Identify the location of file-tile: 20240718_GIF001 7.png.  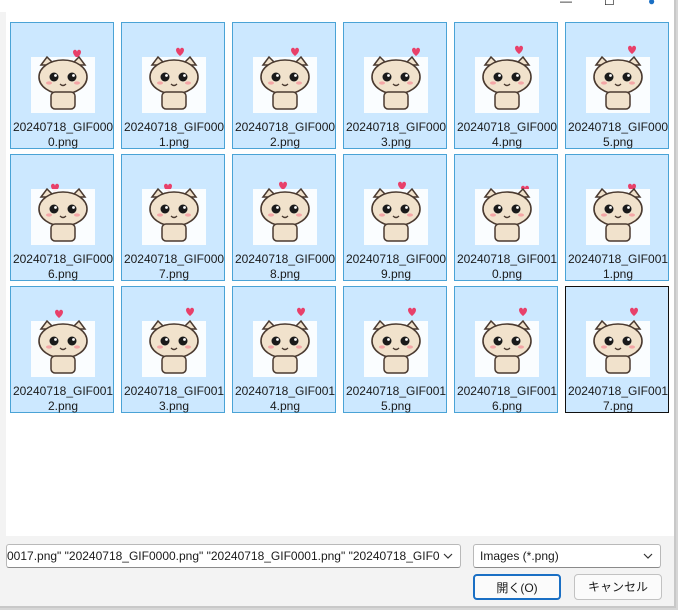
(617, 349).